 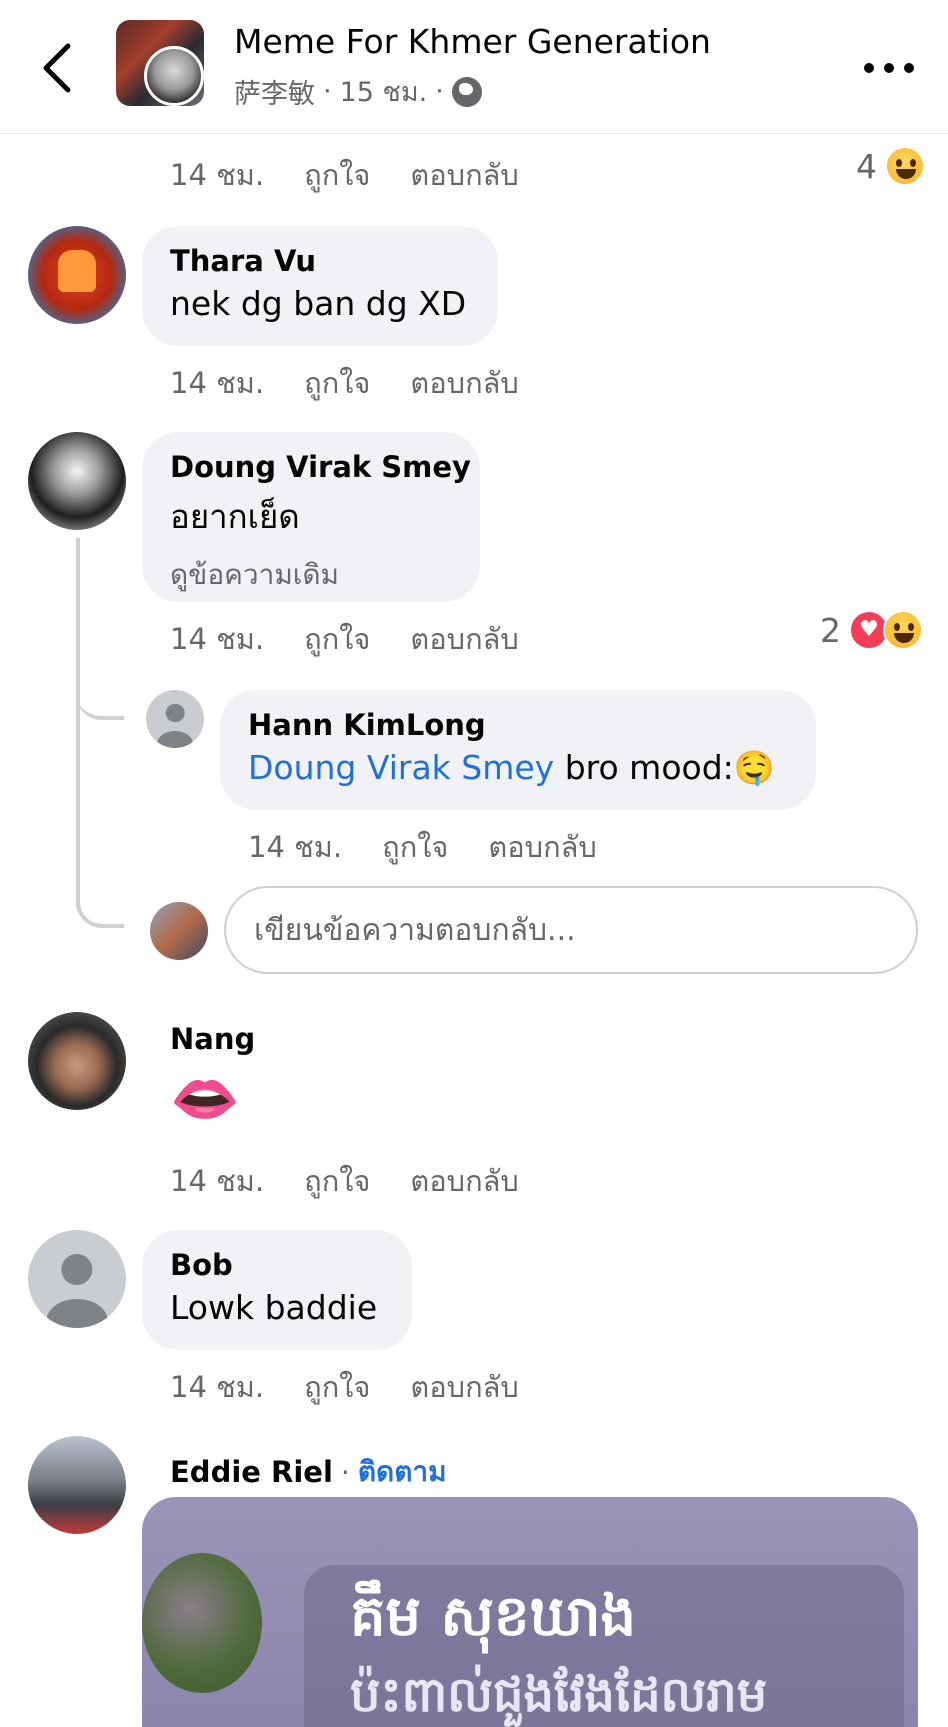 I want to click on comment-image: គឹម សុខឃាង ប៉ះពាល់ជួងវែងដែលរាម, so click(x=530, y=1612).